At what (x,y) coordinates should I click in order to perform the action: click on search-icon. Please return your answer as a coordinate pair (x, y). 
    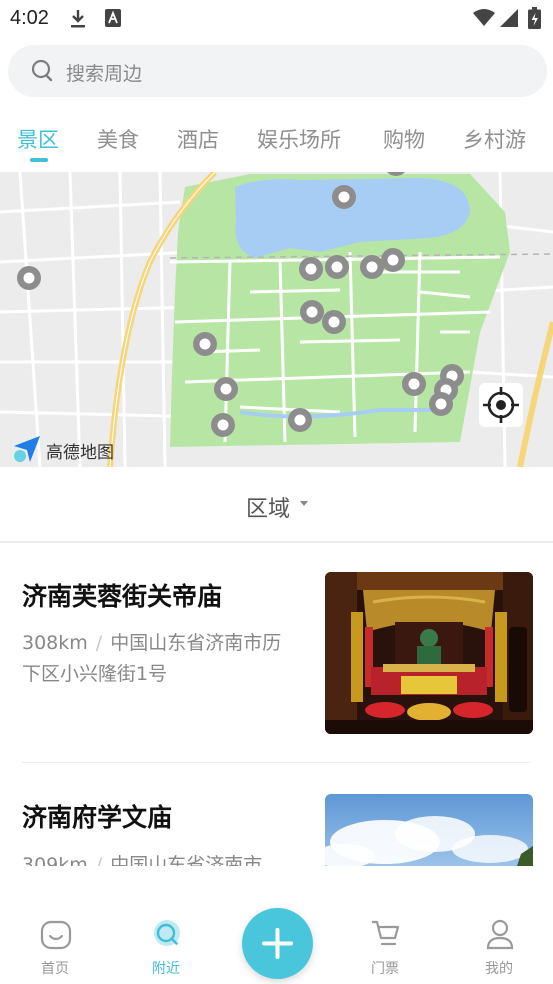
    Looking at the image, I should click on (43, 73).